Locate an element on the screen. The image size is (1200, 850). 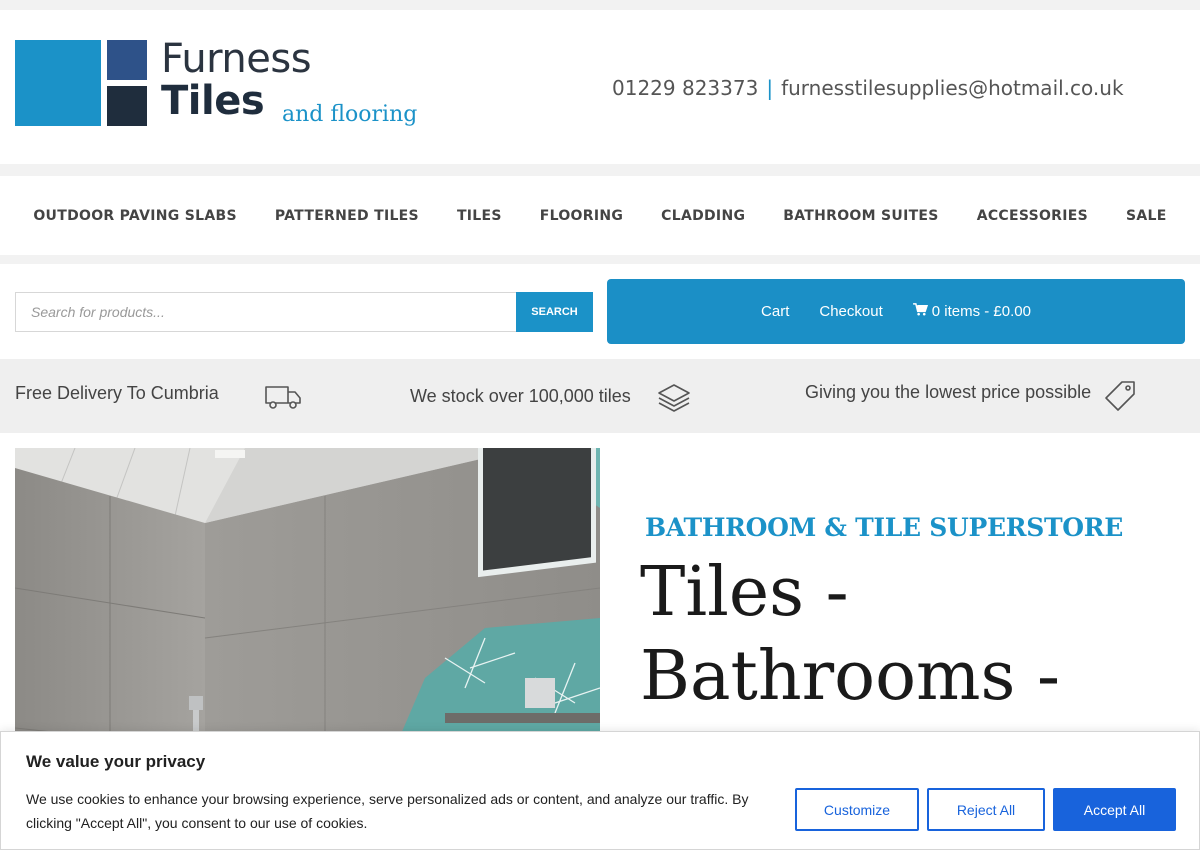
cart-bar: Cart Checkout 0 items - £0.00 is located at coordinates (896, 311).